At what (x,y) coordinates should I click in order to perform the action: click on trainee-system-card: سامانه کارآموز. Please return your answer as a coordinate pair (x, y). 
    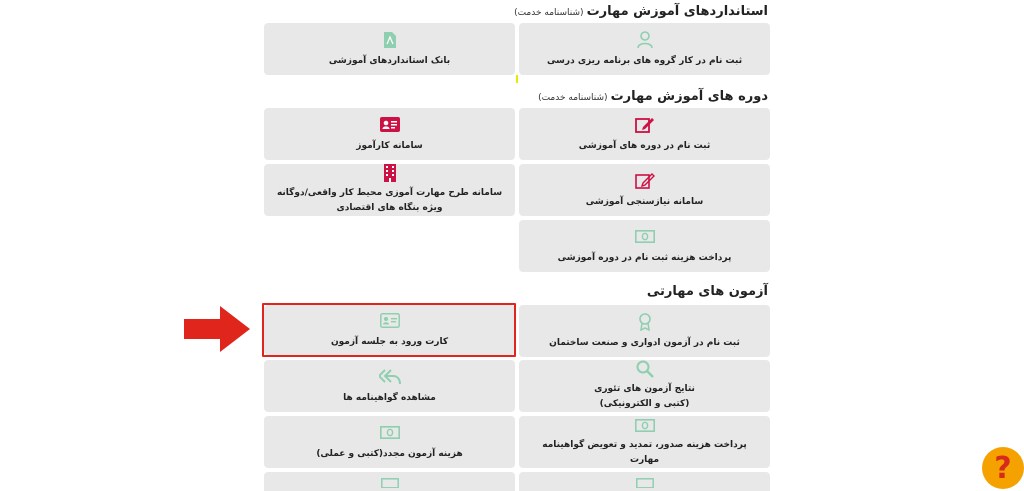
    Looking at the image, I should click on (389, 134).